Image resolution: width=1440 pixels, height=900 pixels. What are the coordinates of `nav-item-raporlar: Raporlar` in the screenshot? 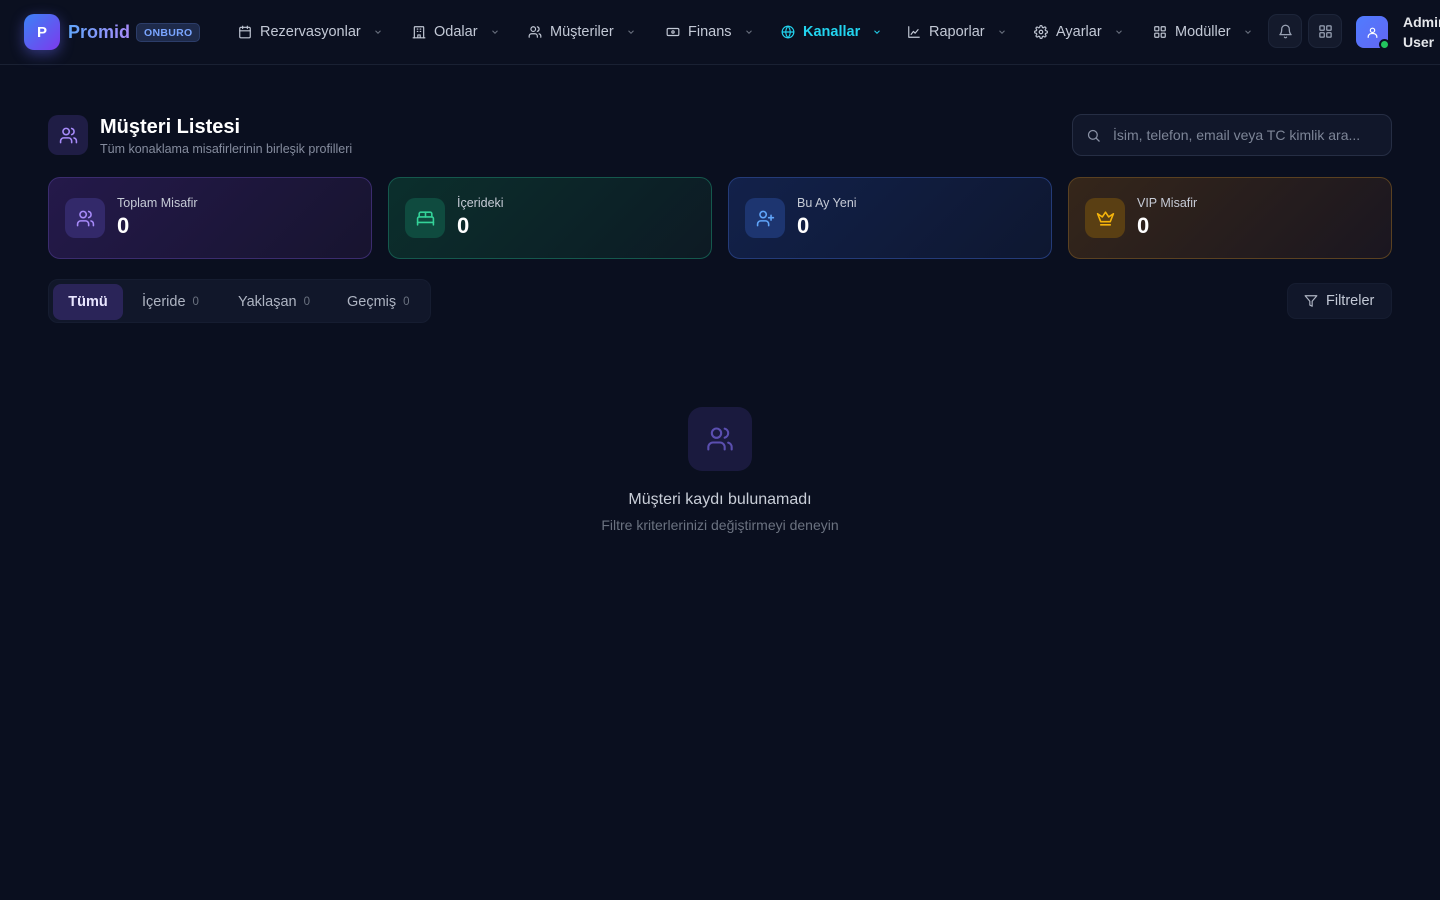 It's located at (957, 32).